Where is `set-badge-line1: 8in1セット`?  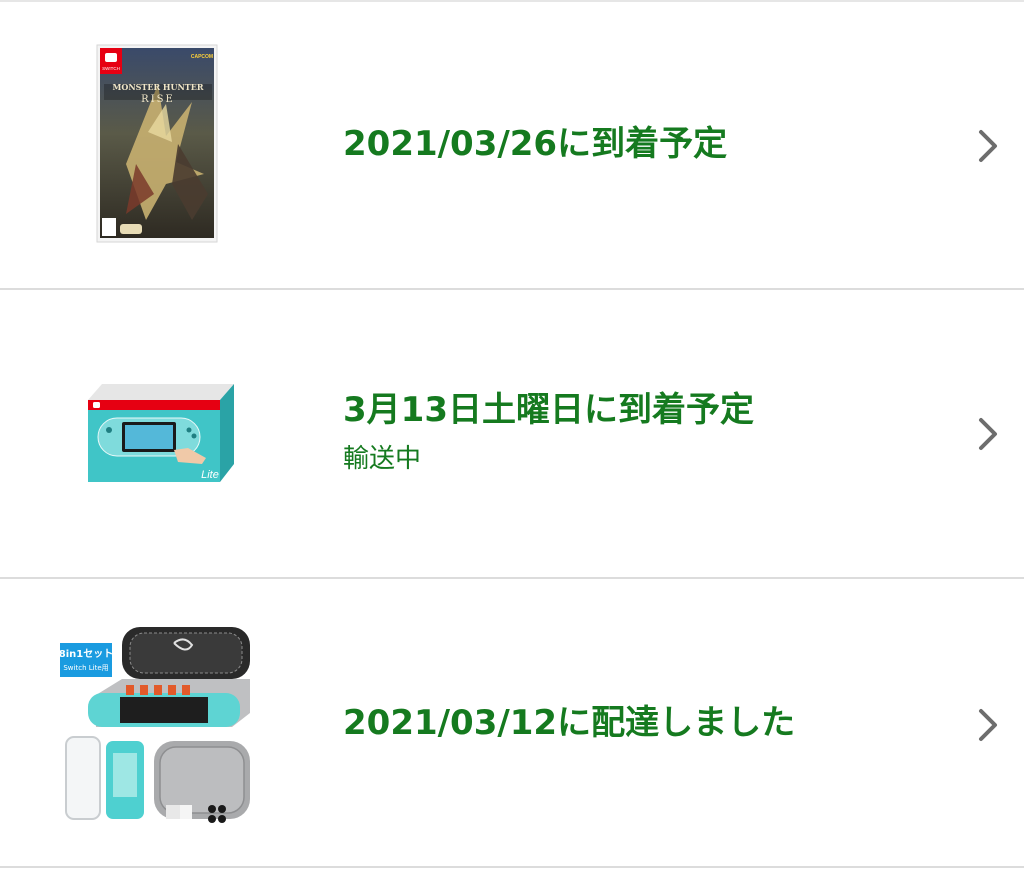
set-badge-line1: 8in1セット is located at coordinates (86, 654).